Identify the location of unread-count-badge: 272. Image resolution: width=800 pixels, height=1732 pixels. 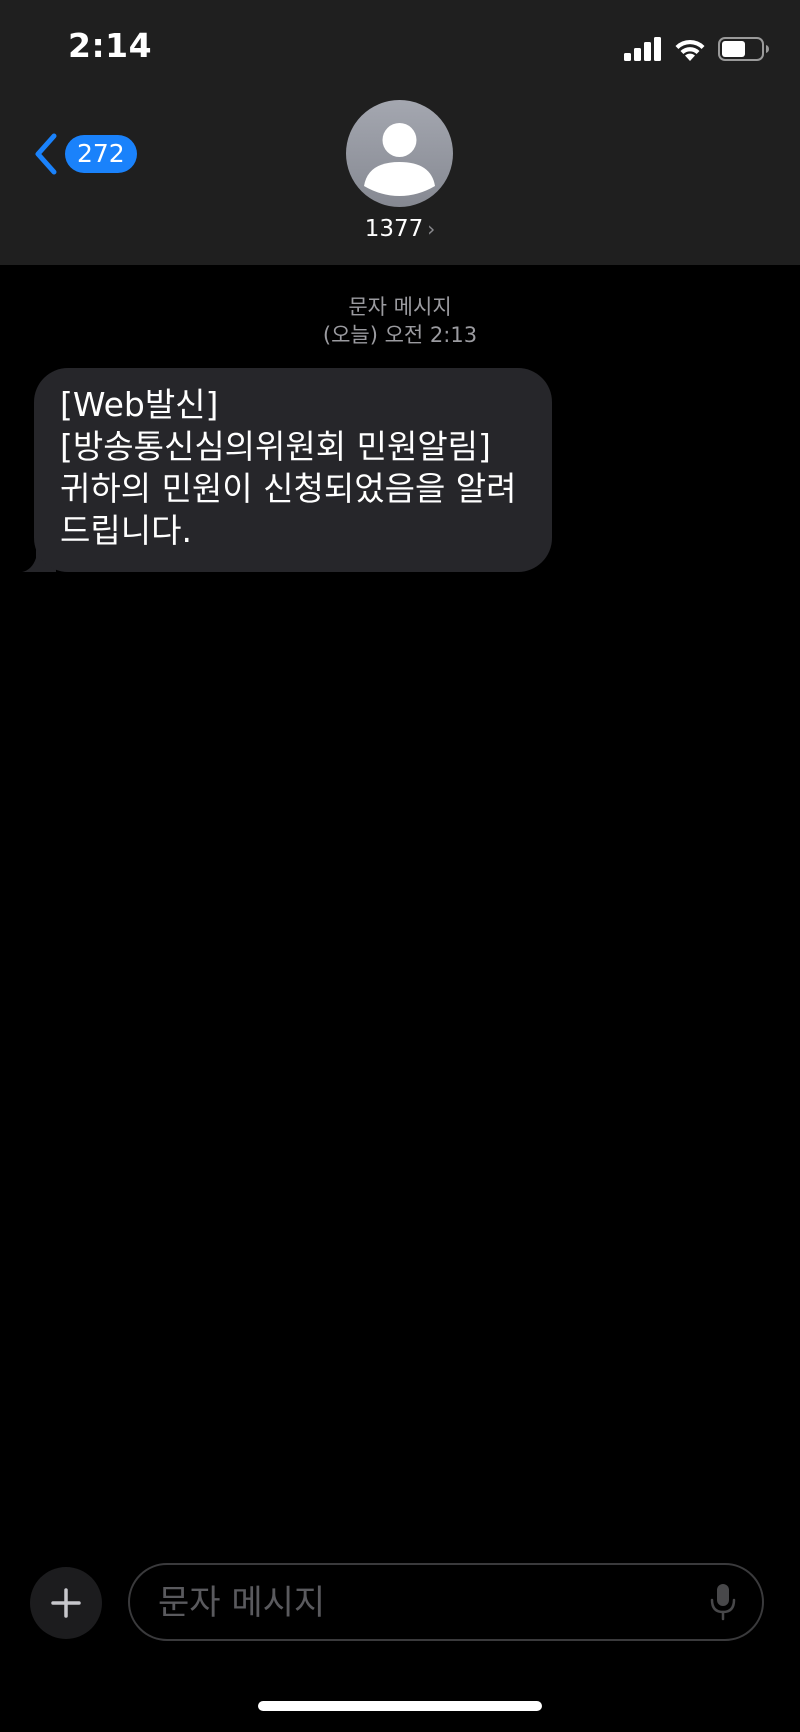
(101, 154).